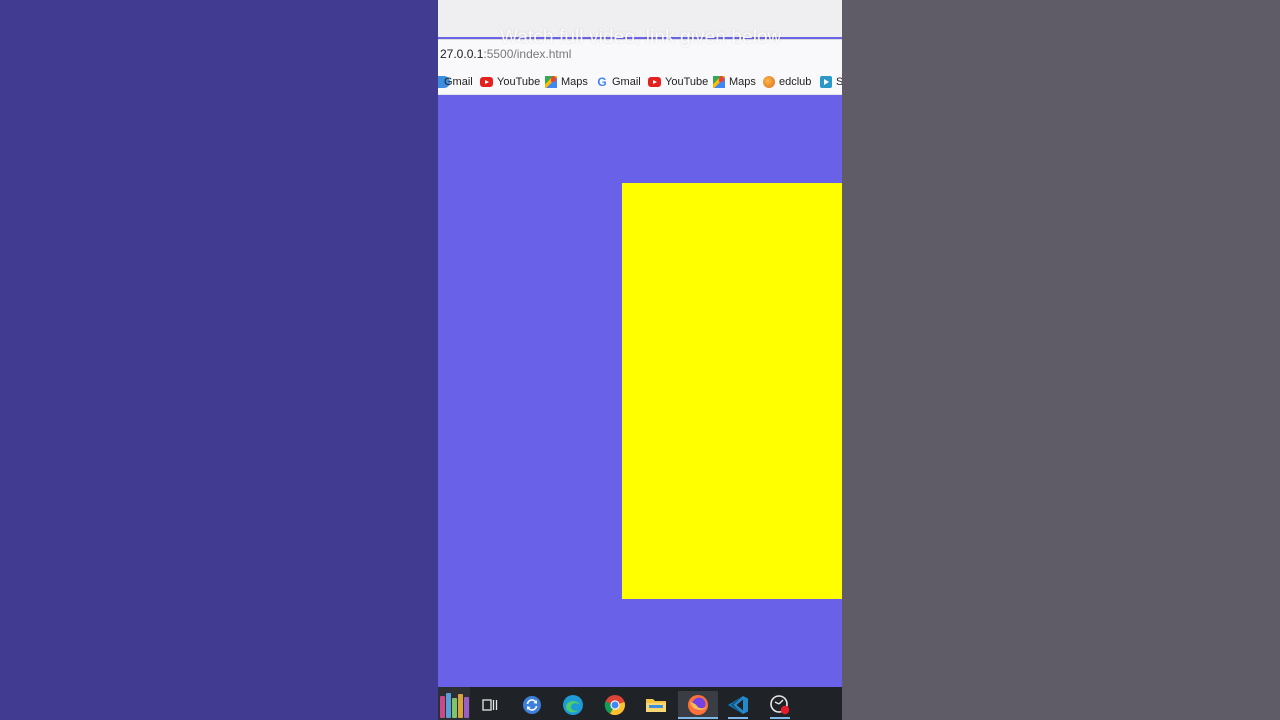  I want to click on windows-taskbar, so click(640, 703).